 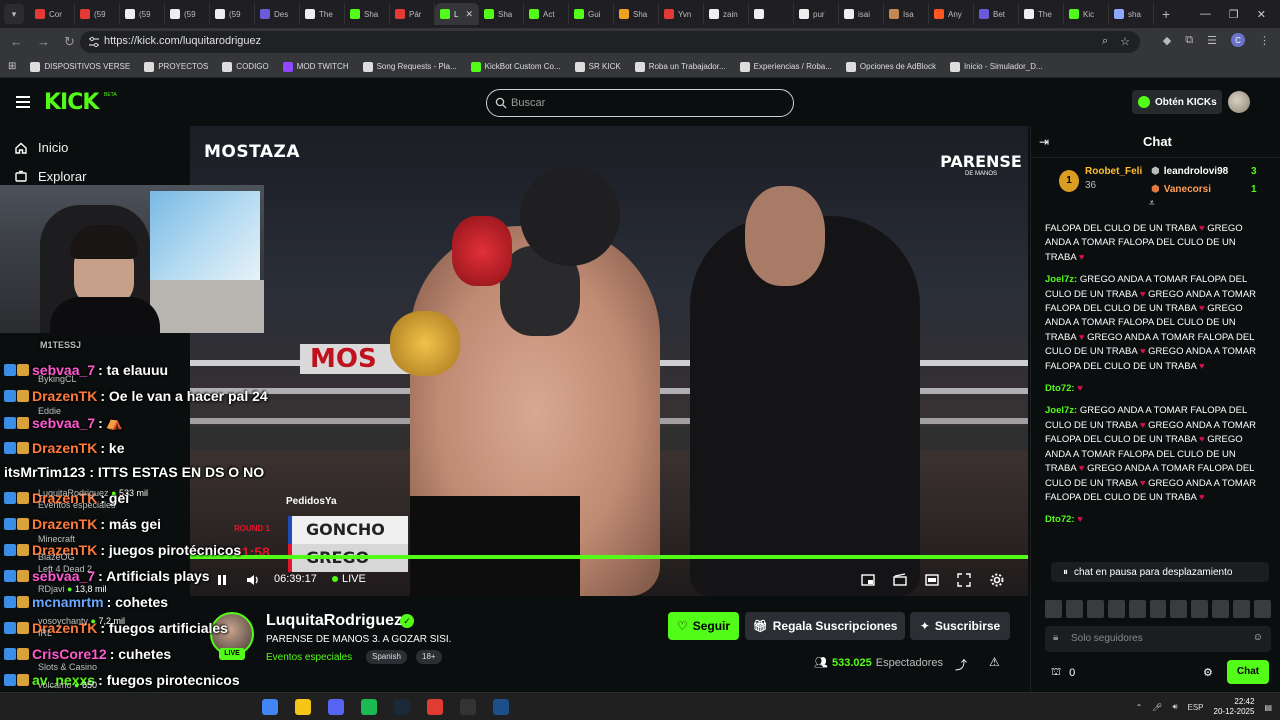 I want to click on apps-grid-icon: ⊞, so click(x=12, y=66).